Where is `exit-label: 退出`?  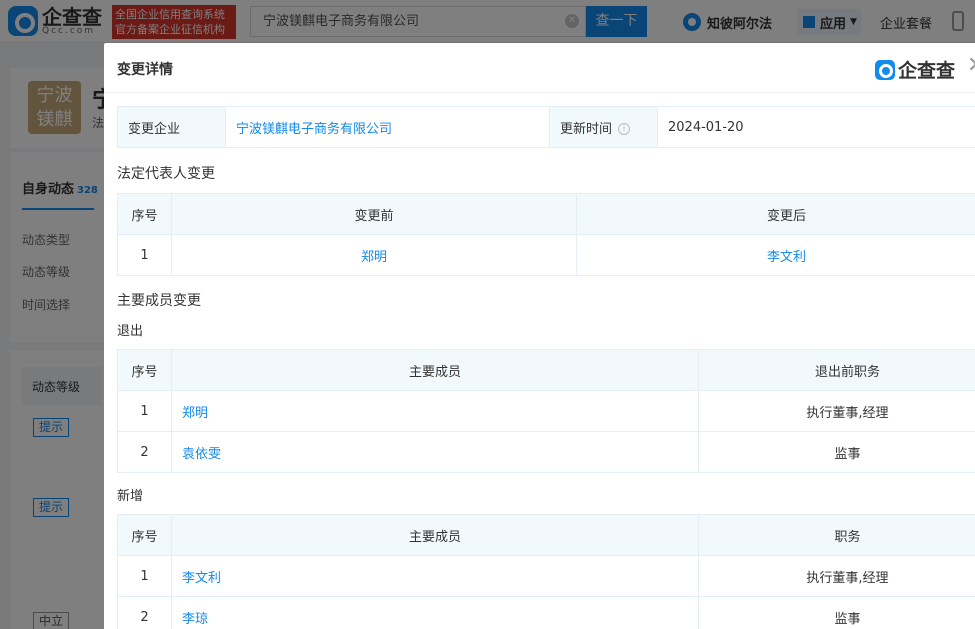 exit-label: 退出 is located at coordinates (130, 331).